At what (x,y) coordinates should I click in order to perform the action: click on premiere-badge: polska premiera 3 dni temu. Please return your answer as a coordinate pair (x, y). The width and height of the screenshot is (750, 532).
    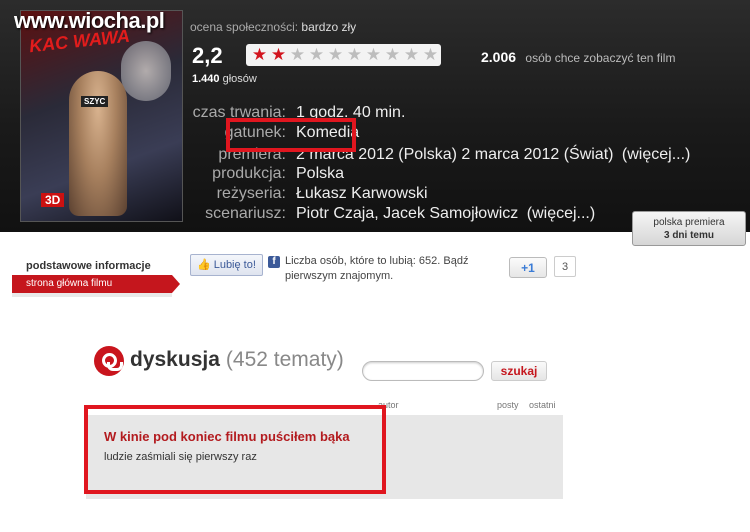
    Looking at the image, I should click on (689, 228).